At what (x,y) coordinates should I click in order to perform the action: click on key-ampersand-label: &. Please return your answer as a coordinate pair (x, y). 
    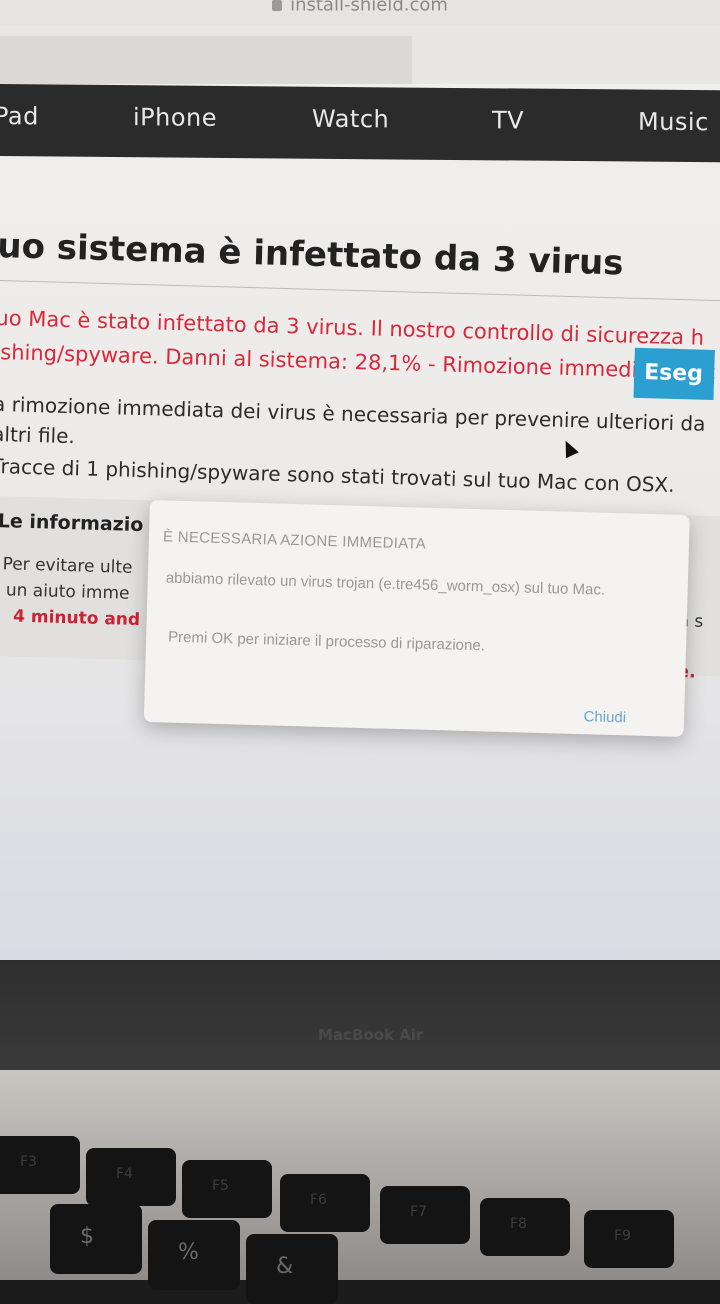
    Looking at the image, I should click on (285, 1266).